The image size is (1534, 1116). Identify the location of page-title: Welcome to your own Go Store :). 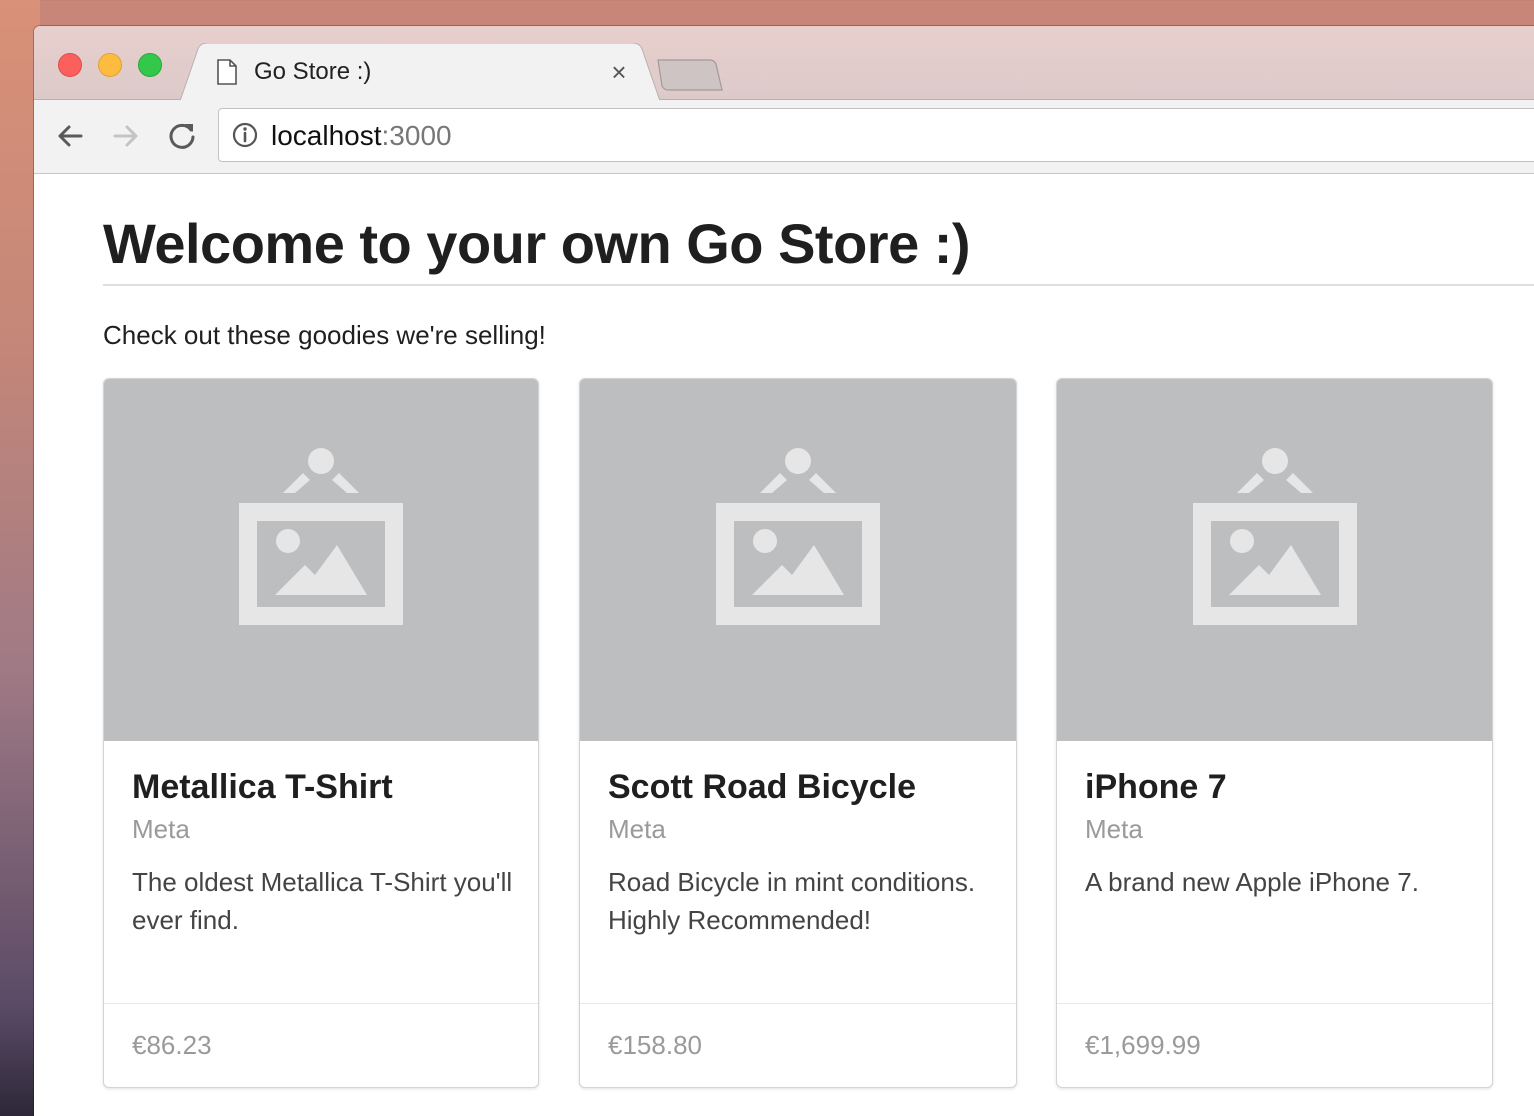
(537, 243).